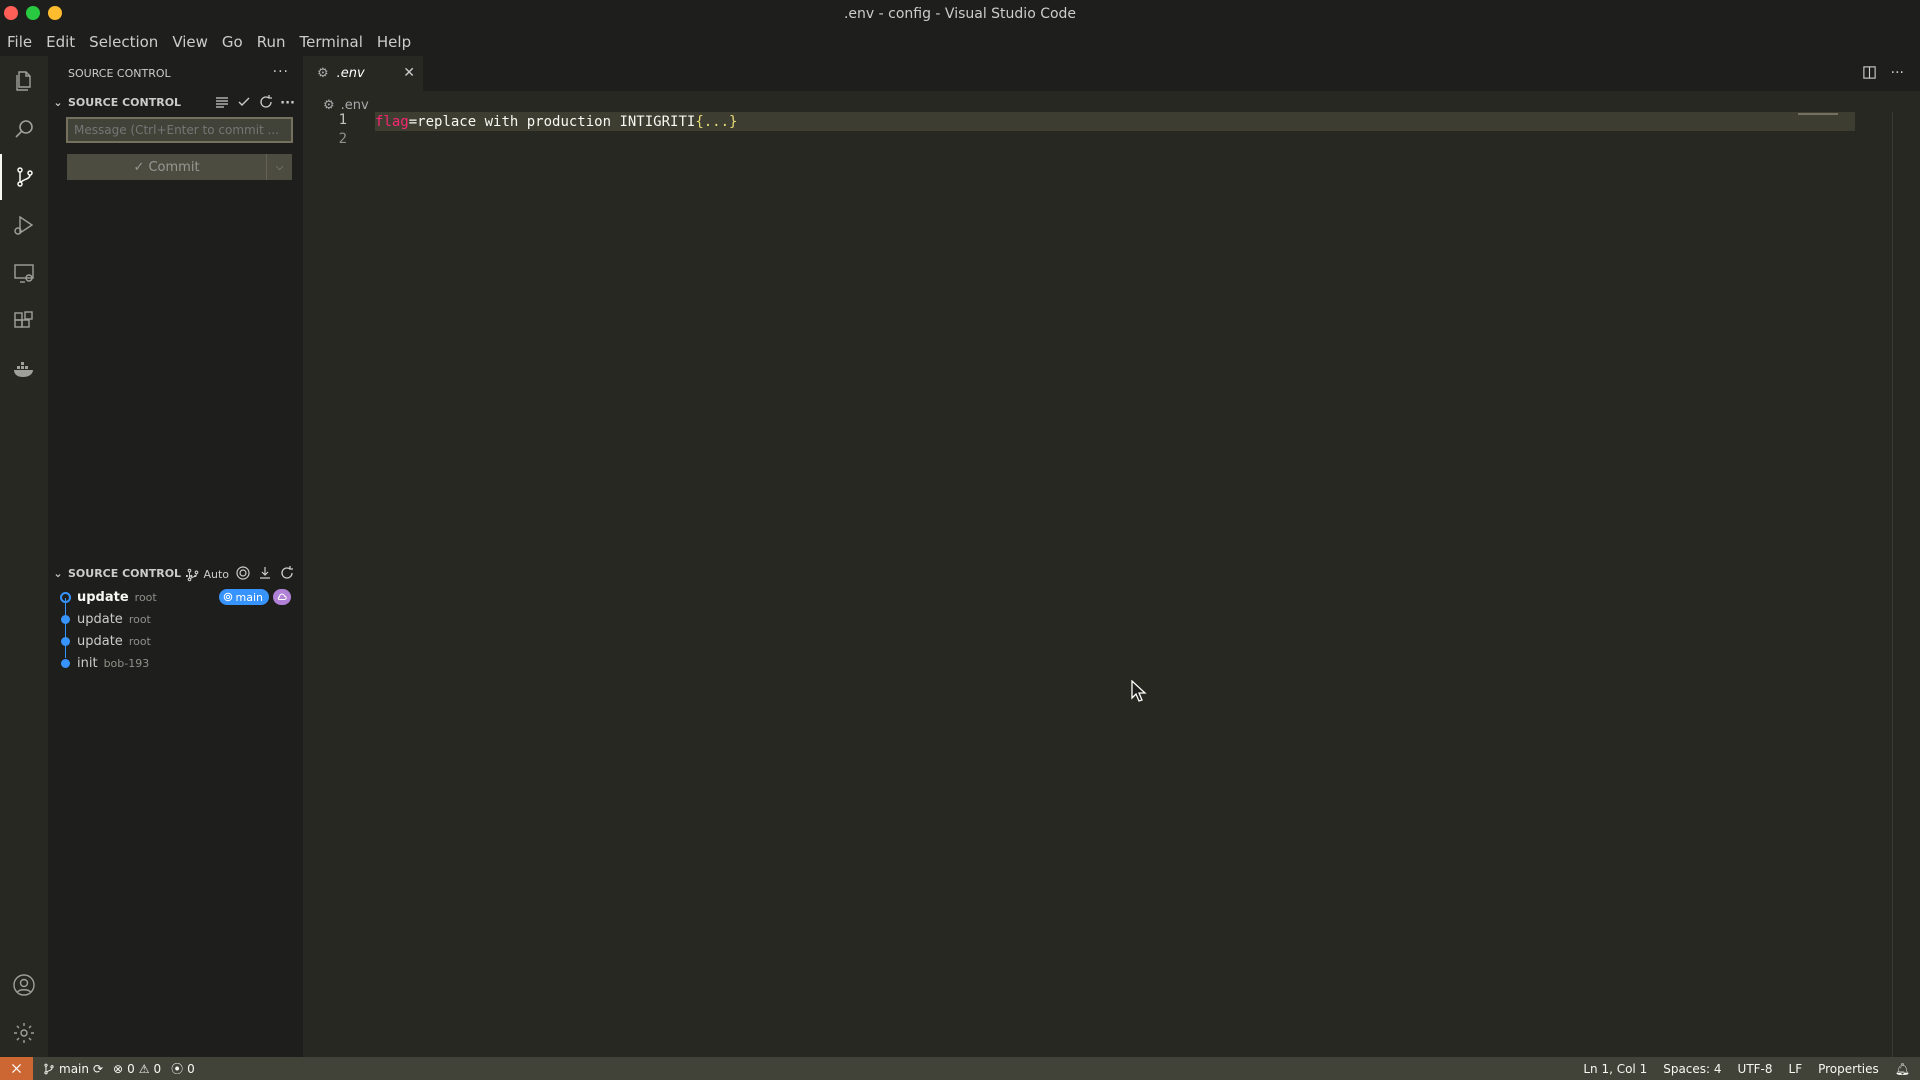 This screenshot has width=1920, height=1080. I want to click on close-icon: ✕, so click(409, 73).